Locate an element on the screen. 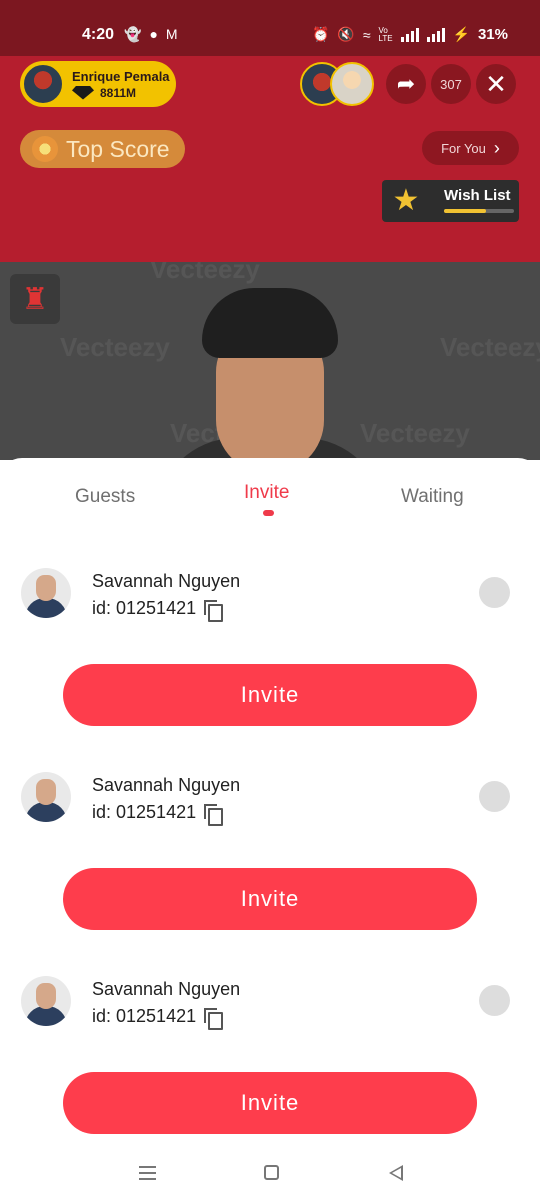 The height and width of the screenshot is (1200, 540). share-icon: ➦ is located at coordinates (406, 83).